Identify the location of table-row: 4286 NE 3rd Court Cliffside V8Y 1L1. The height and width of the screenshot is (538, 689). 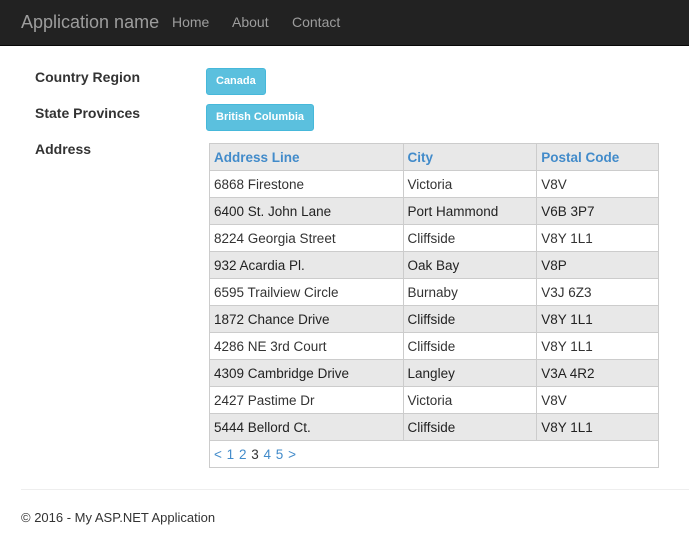
(434, 346).